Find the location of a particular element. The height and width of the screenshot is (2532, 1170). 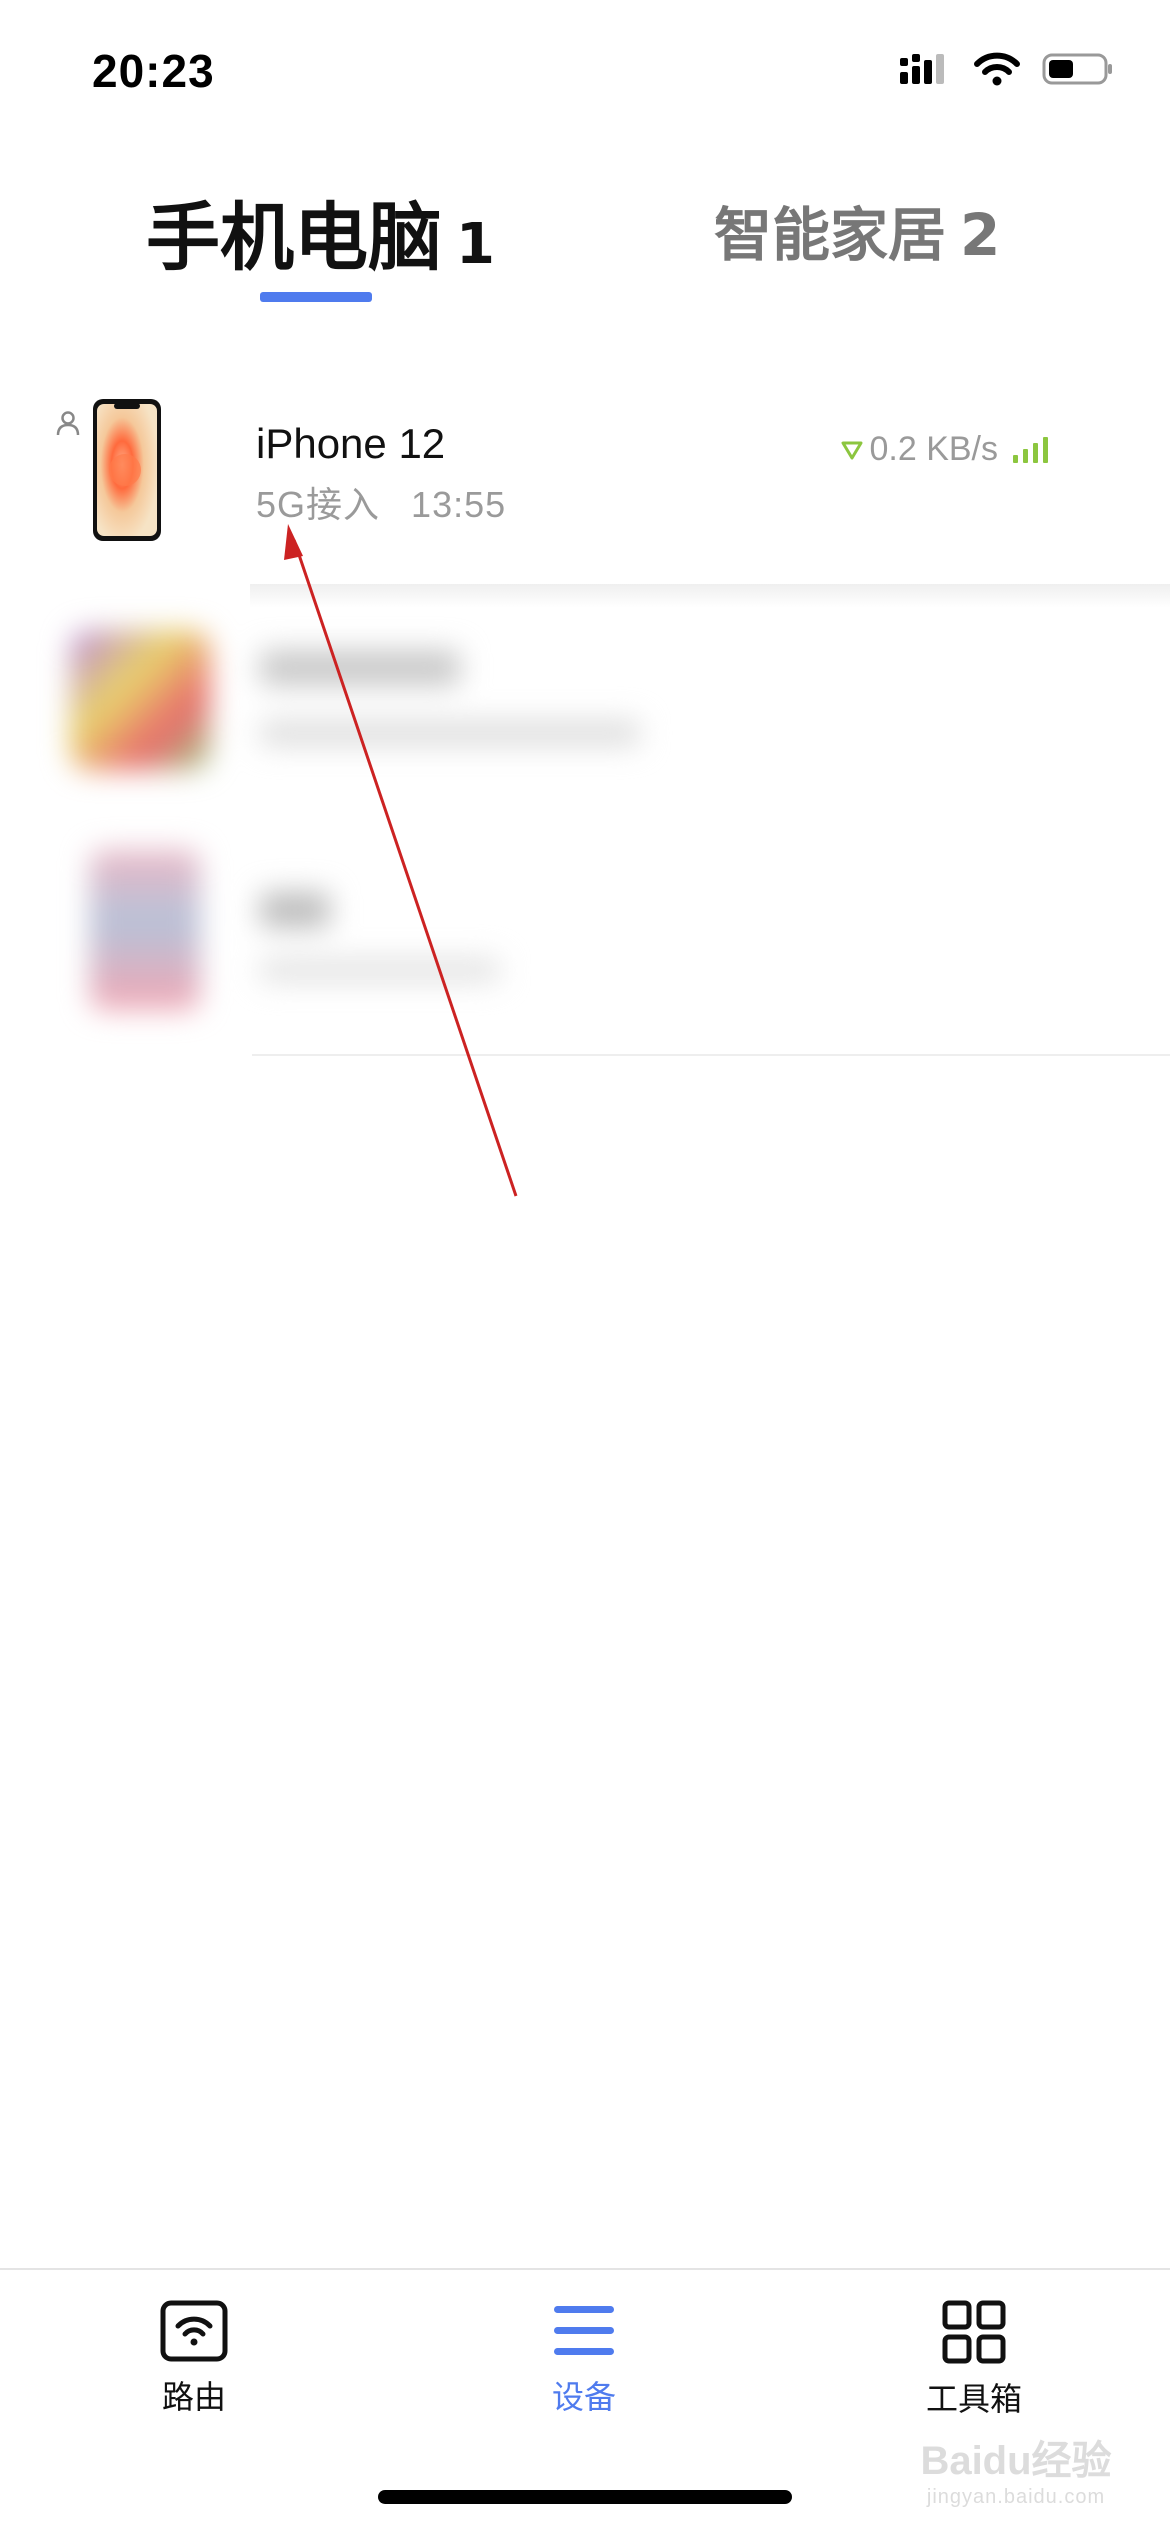

nav-label: 工具箱 is located at coordinates (973, 2399).